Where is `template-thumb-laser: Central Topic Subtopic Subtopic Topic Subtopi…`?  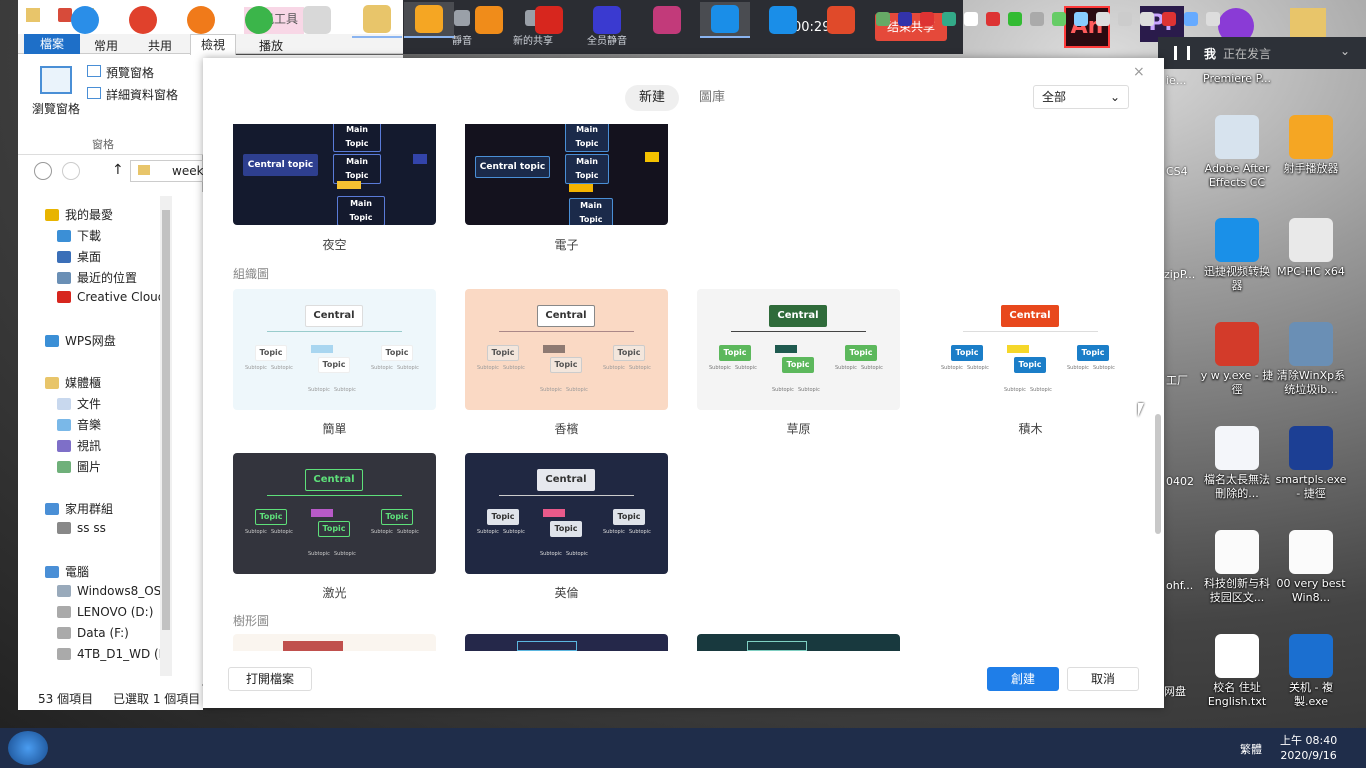
template-thumb-laser: Central Topic Subtopic Subtopic Topic Subtopi… is located at coordinates (334, 513).